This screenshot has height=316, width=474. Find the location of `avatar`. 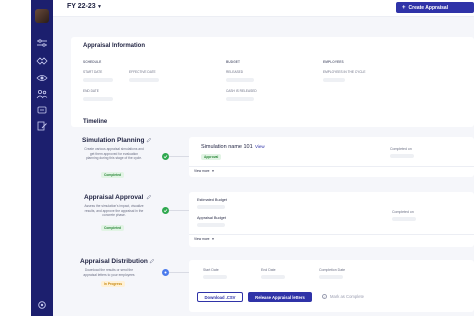

avatar is located at coordinates (42, 16).